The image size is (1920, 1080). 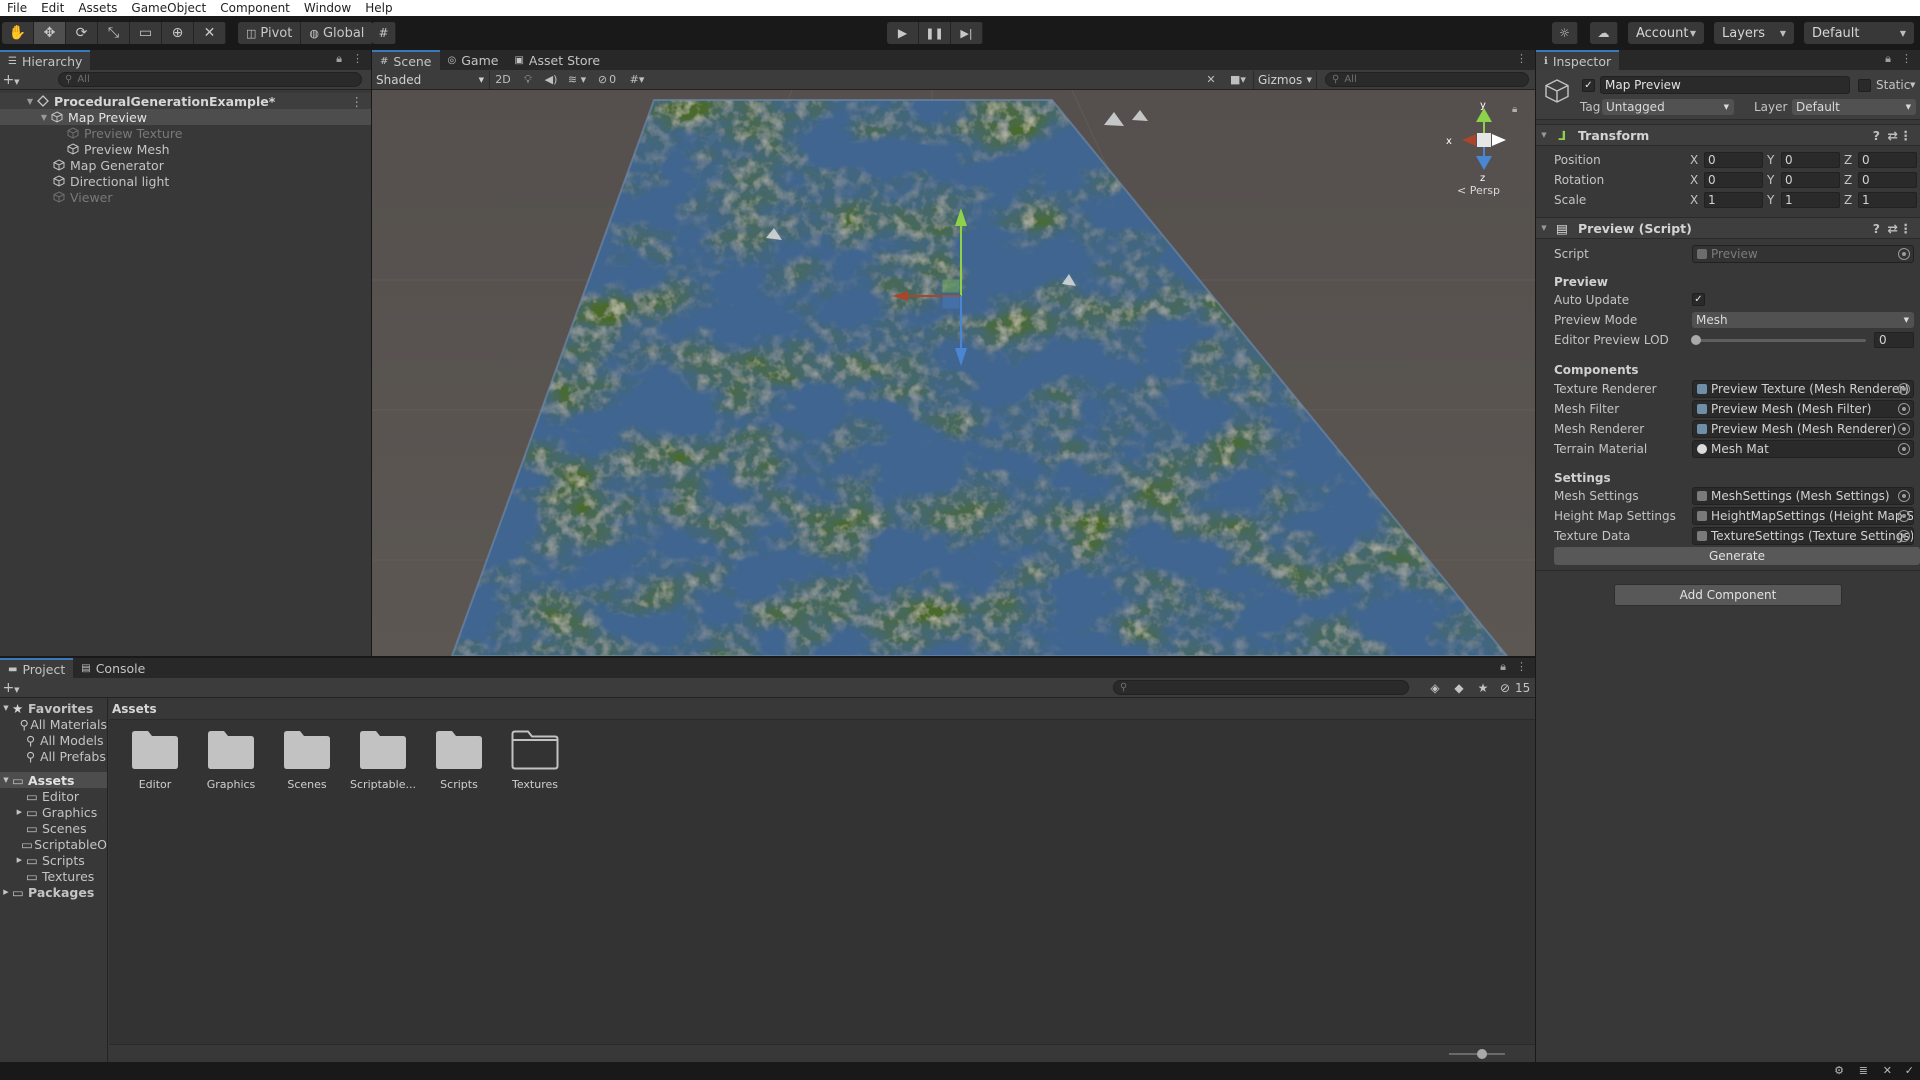 I want to click on rotation-z: 0, so click(x=1887, y=180).